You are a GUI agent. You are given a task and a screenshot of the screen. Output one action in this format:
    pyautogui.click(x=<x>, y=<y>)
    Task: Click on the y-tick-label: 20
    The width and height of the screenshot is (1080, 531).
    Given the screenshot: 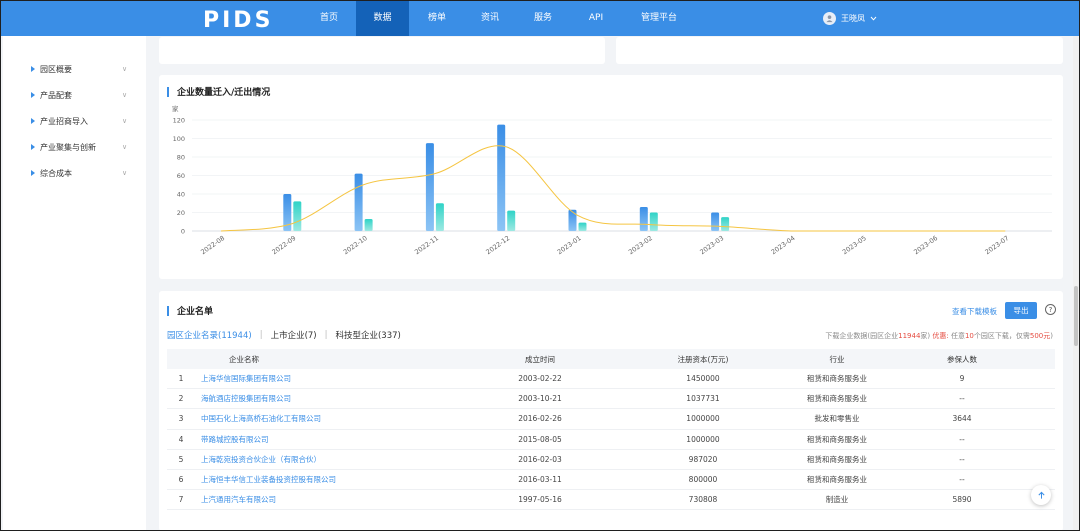 What is the action you would take?
    pyautogui.click(x=181, y=213)
    